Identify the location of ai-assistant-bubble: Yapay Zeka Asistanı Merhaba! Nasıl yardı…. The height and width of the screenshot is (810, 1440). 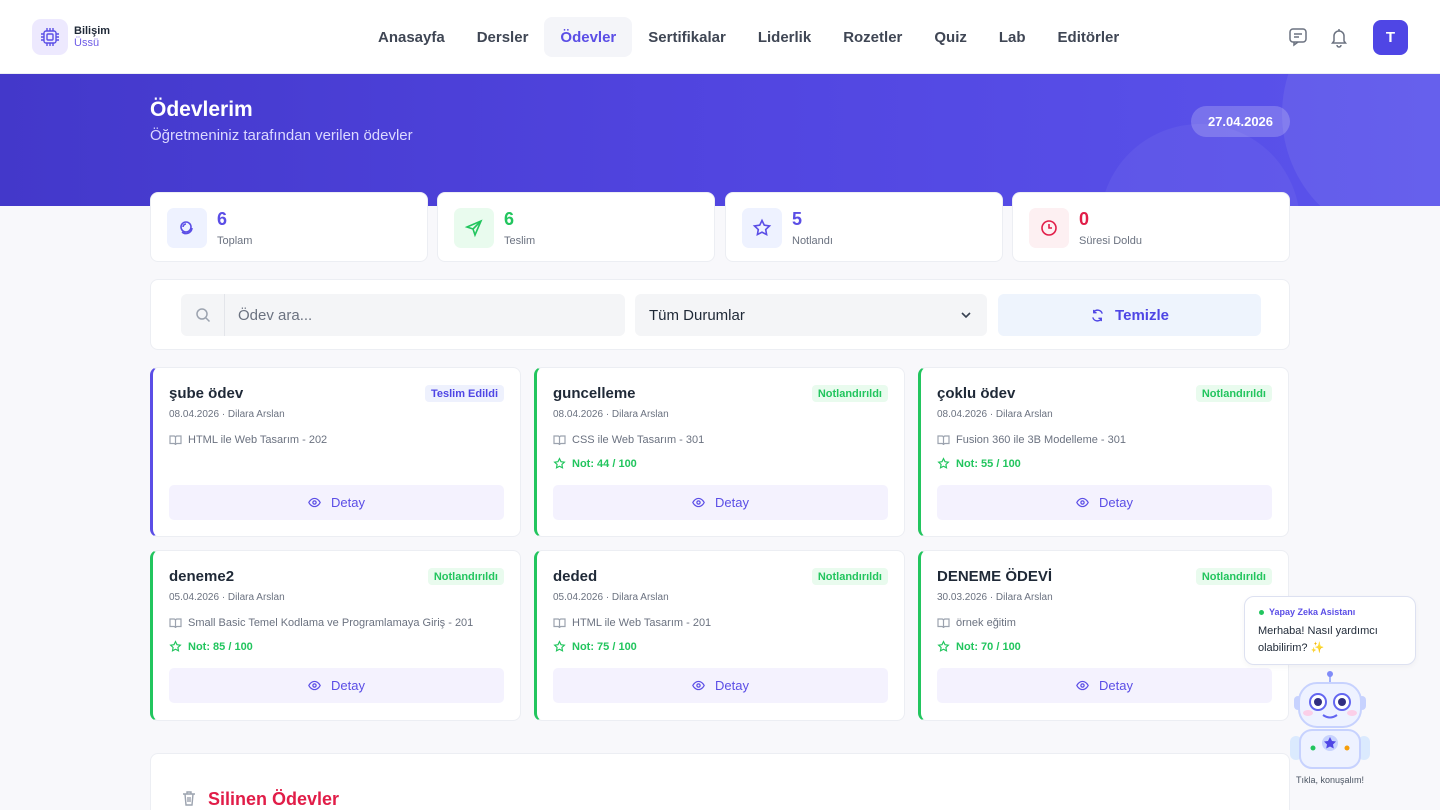
(1330, 630).